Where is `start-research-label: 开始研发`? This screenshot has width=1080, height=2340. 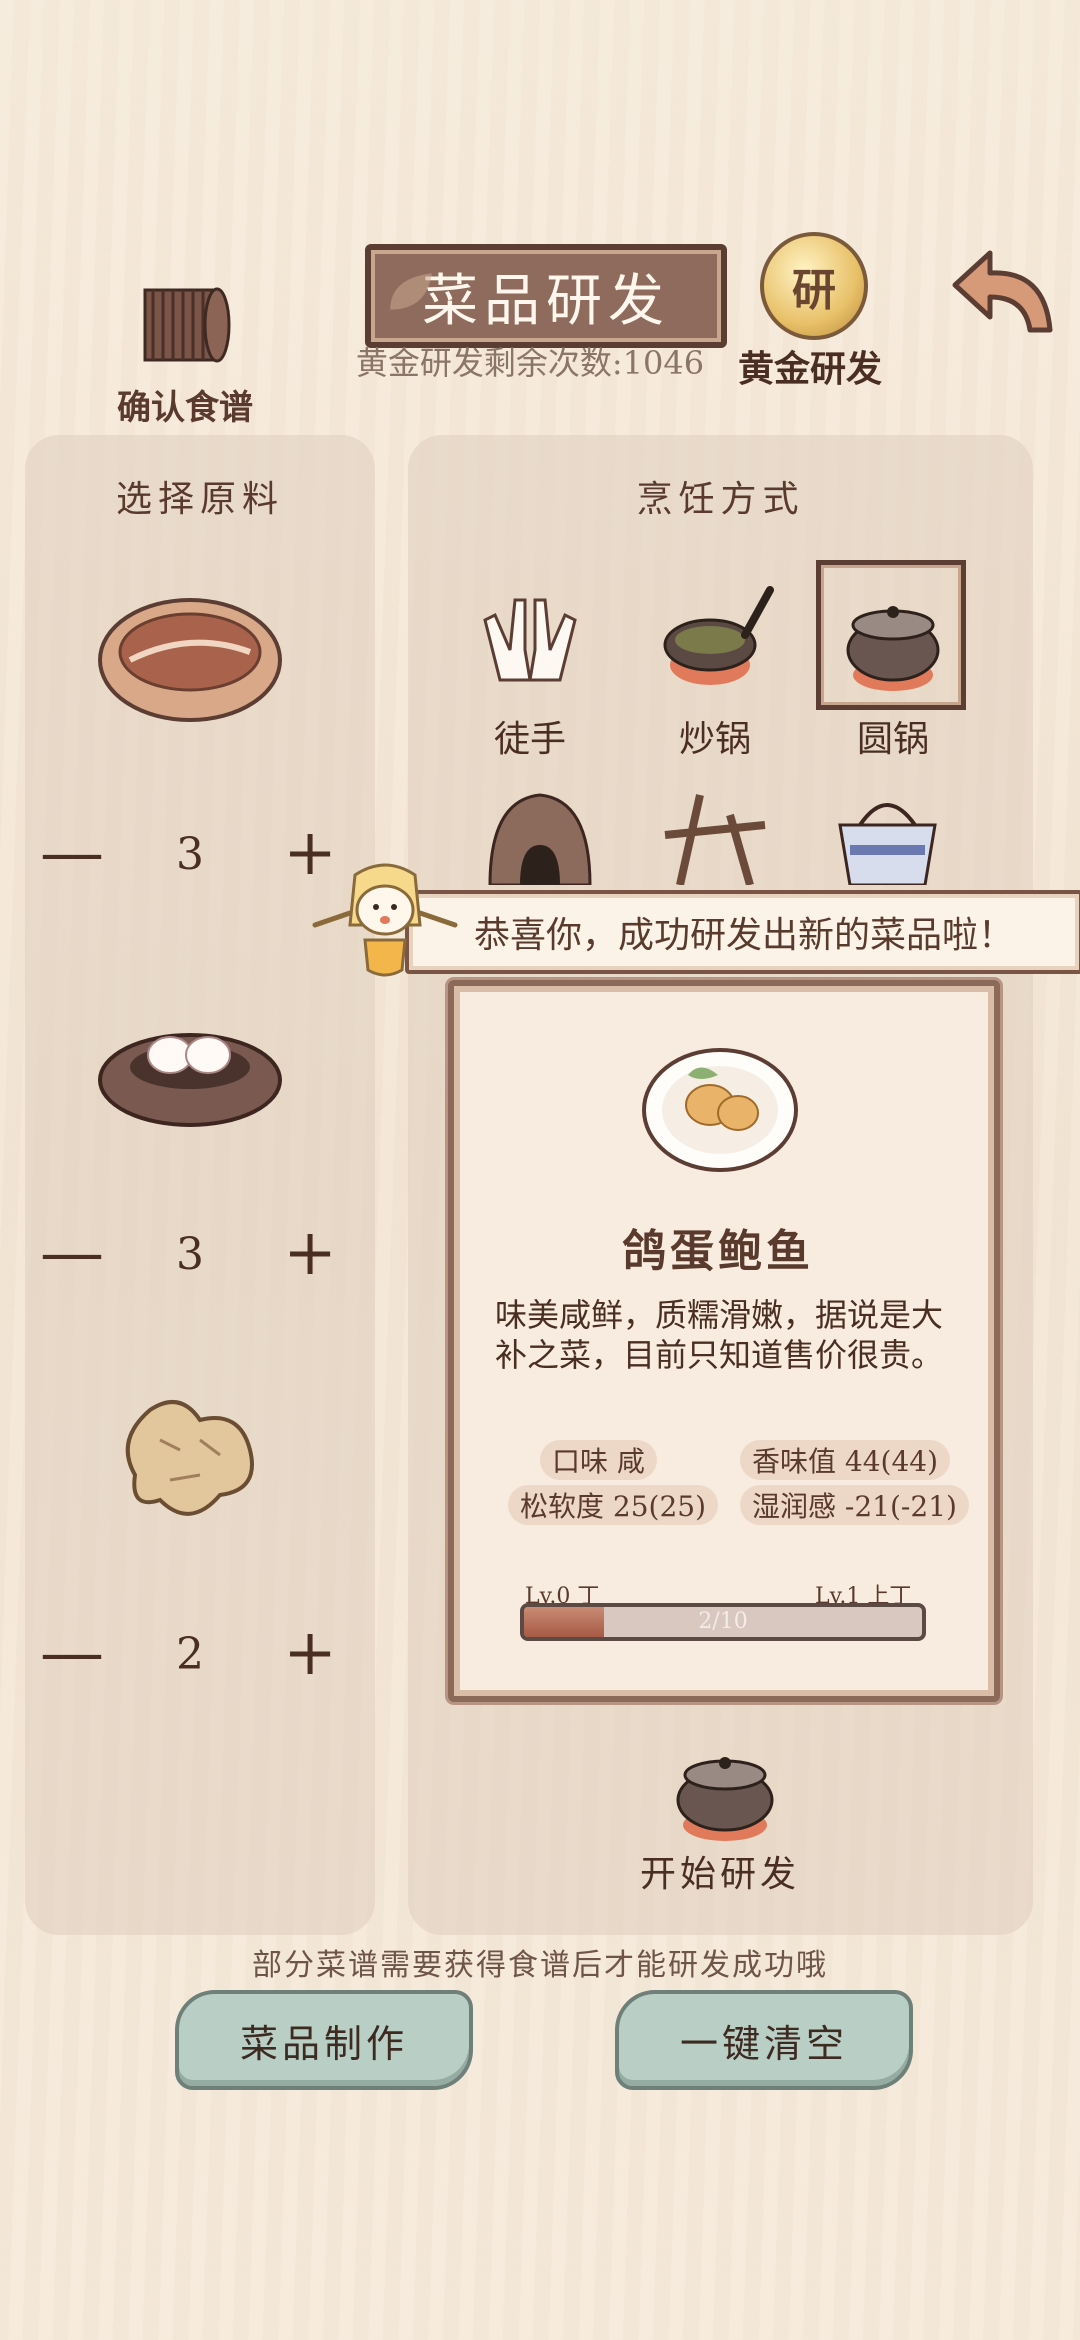 start-research-label: 开始研发 is located at coordinates (719, 1874).